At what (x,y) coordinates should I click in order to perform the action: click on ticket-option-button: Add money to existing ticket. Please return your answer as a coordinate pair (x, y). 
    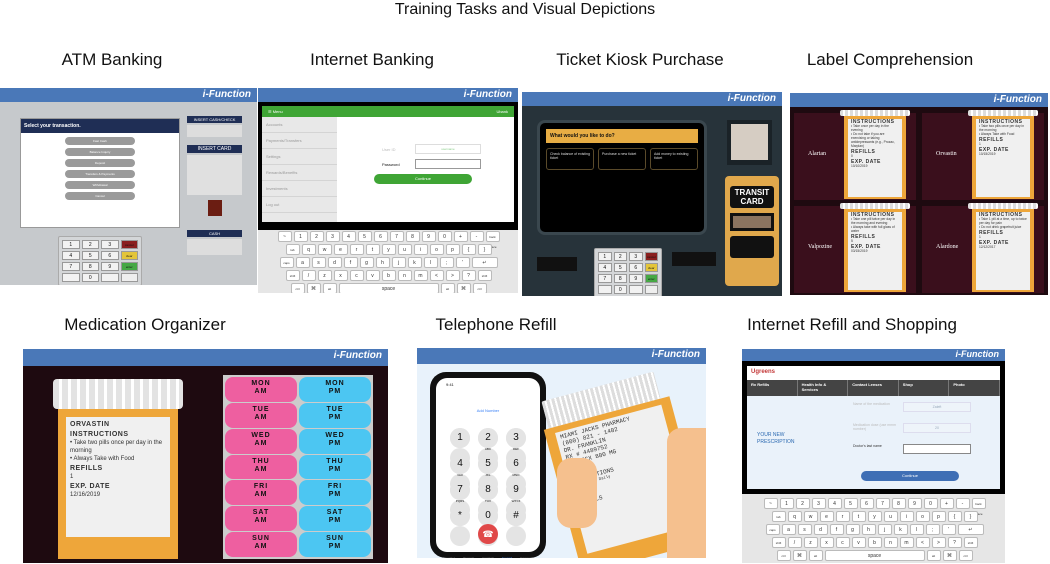
    Looking at the image, I should click on (674, 159).